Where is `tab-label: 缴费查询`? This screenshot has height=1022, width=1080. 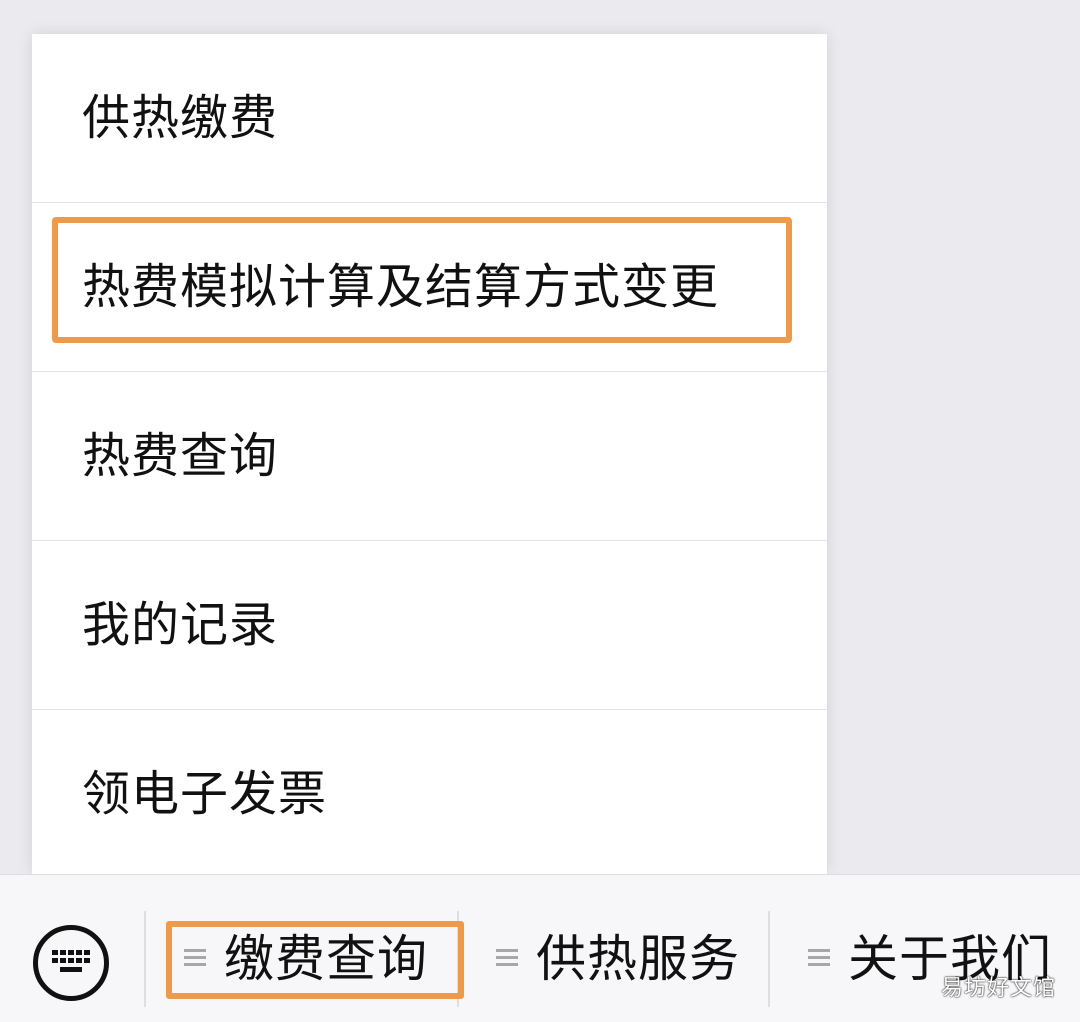
tab-label: 缴费查询 is located at coordinates (326, 959).